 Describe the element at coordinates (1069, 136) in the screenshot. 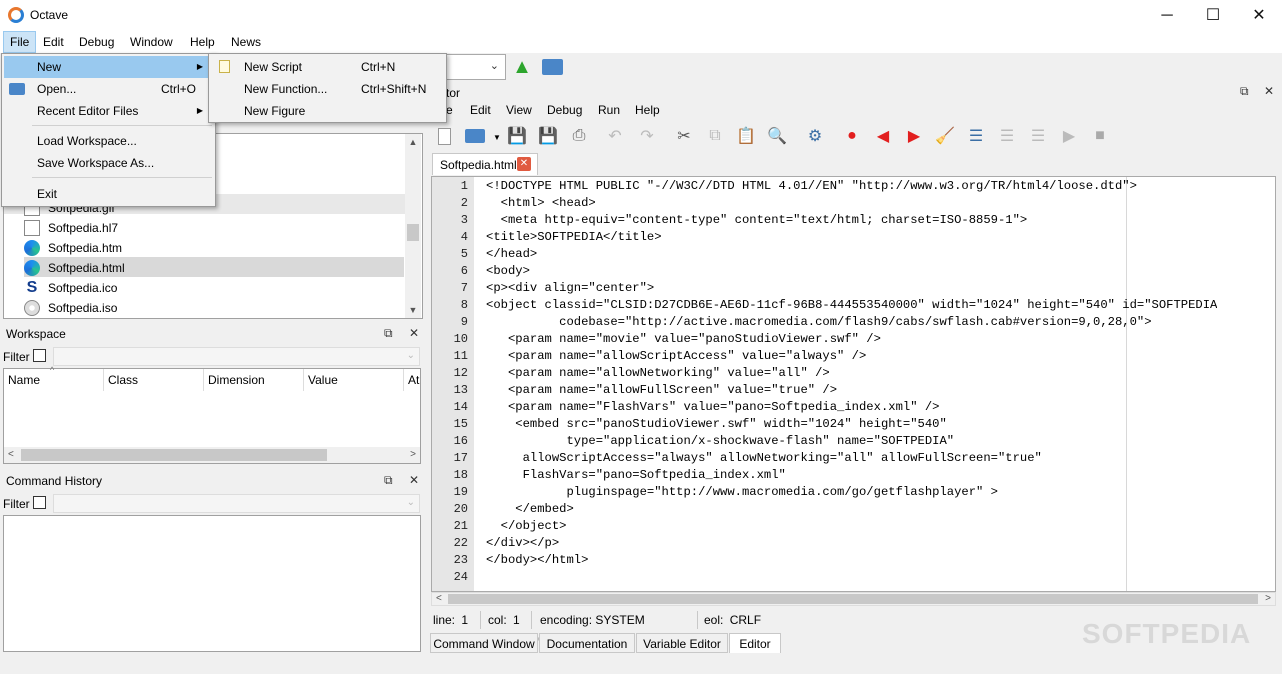

I see `continue-icon: ▶` at that location.